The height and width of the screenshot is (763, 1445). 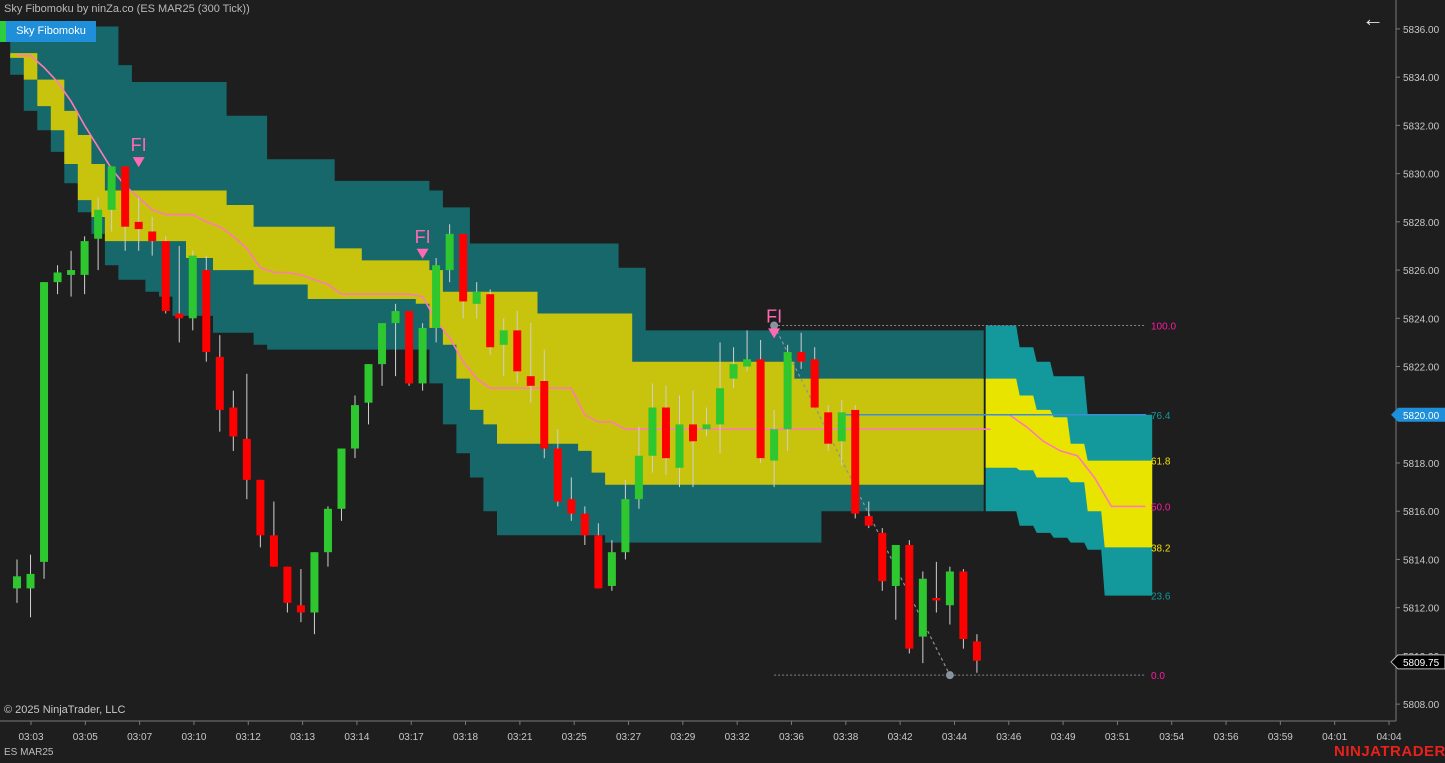 What do you see at coordinates (1421, 30) in the screenshot?
I see `price-tick-label: 5836.00` at bounding box center [1421, 30].